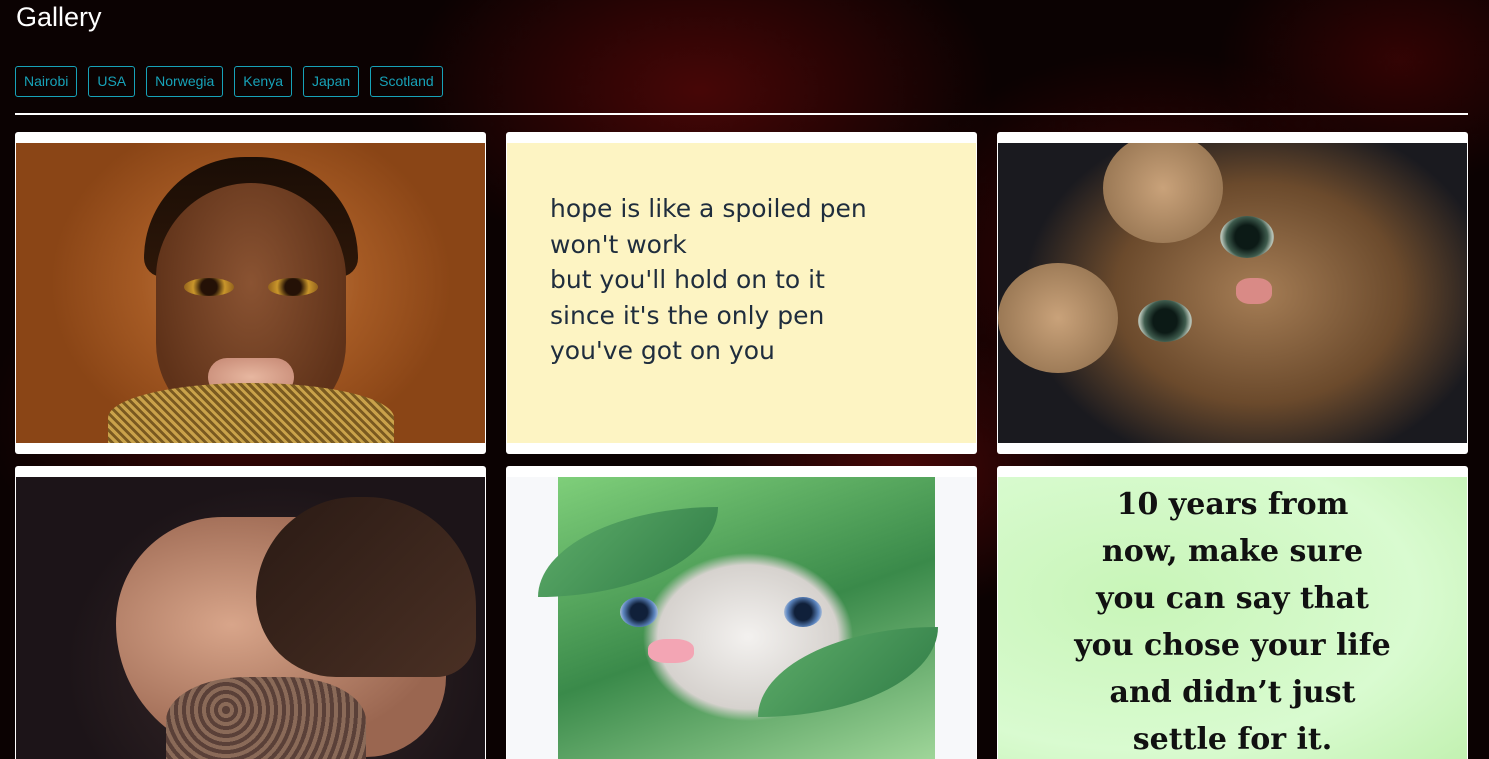  What do you see at coordinates (687, 315) in the screenshot?
I see `quote-line: since it's the only pen` at bounding box center [687, 315].